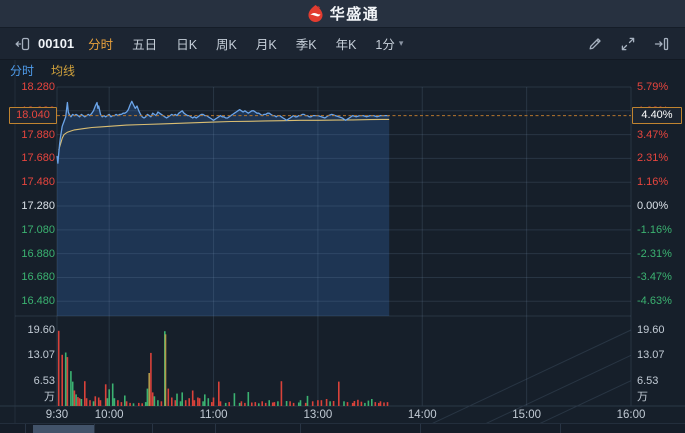 This screenshot has height=433, width=685. What do you see at coordinates (63, 70) in the screenshot?
I see `legend-item-average-line: 均线` at bounding box center [63, 70].